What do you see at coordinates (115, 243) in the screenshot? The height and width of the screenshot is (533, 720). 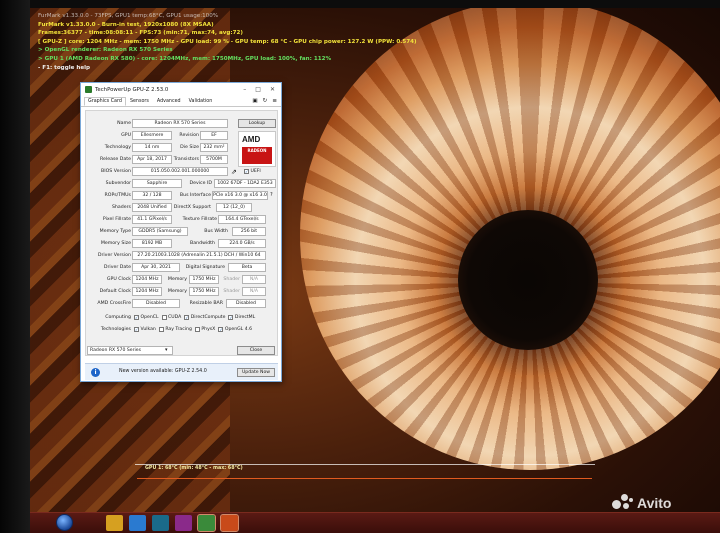 I see `label-memory-size: Memory Size` at bounding box center [115, 243].